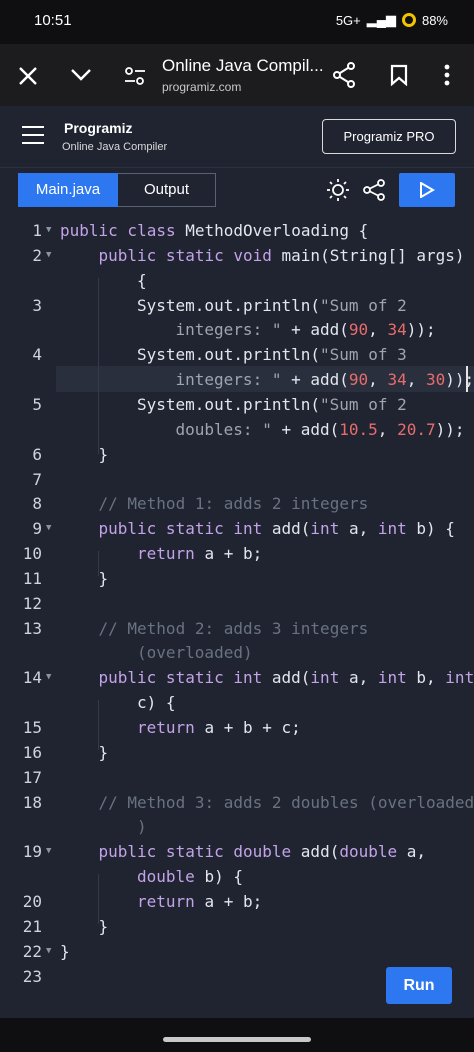 Image resolution: width=474 pixels, height=1052 pixels. Describe the element at coordinates (338, 190) in the screenshot. I see `theme-toggle-icon` at that location.